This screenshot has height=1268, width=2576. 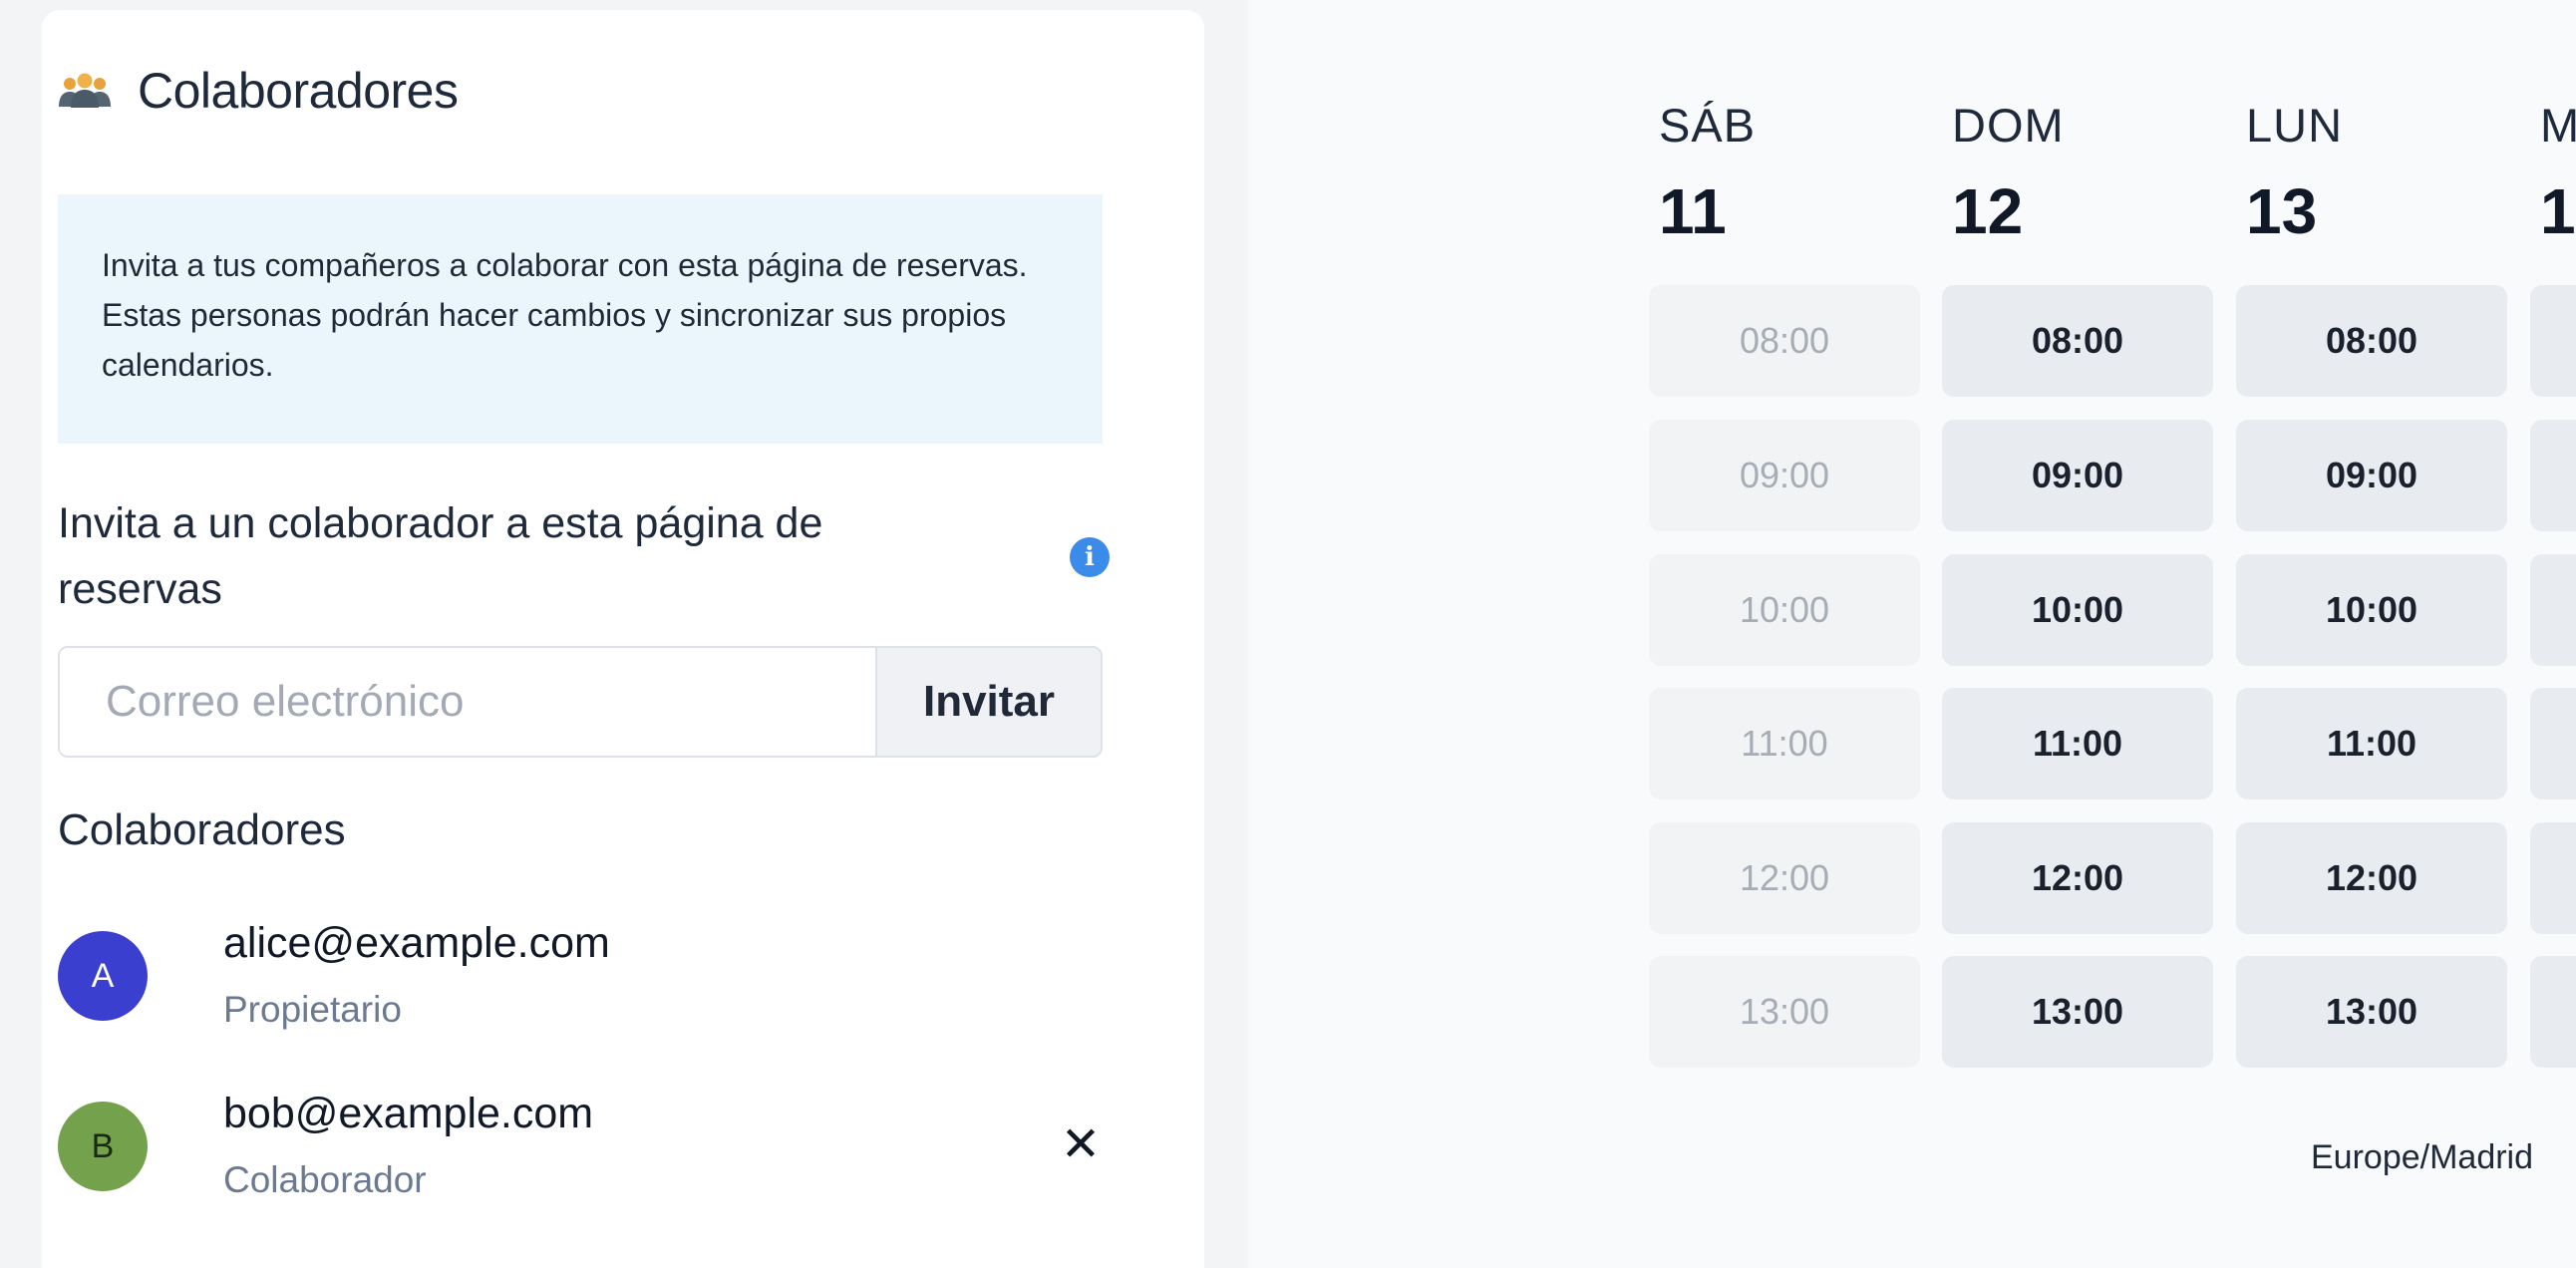 I want to click on day-number: 14, so click(x=2558, y=211).